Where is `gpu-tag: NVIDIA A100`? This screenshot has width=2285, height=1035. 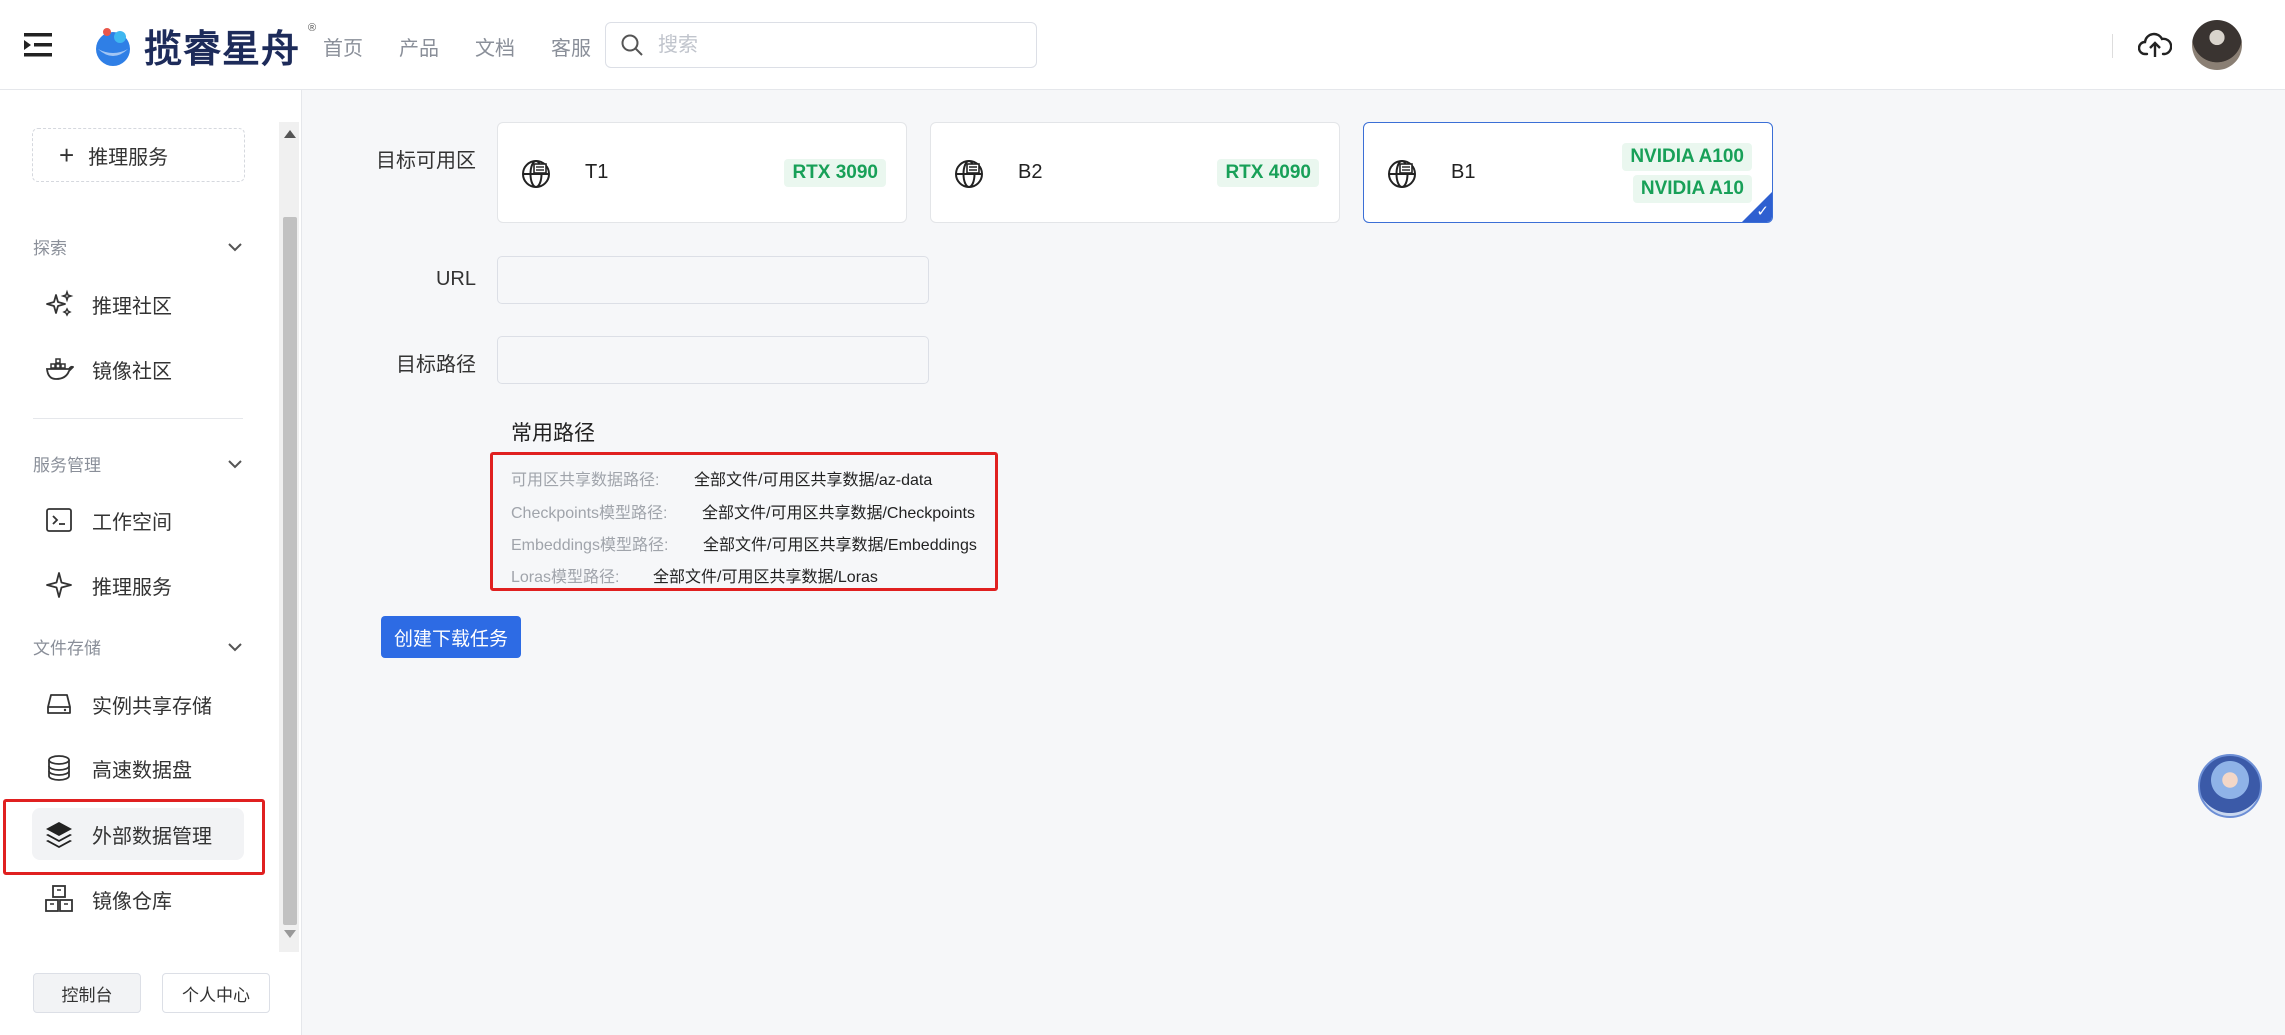 gpu-tag: NVIDIA A100 is located at coordinates (1687, 156).